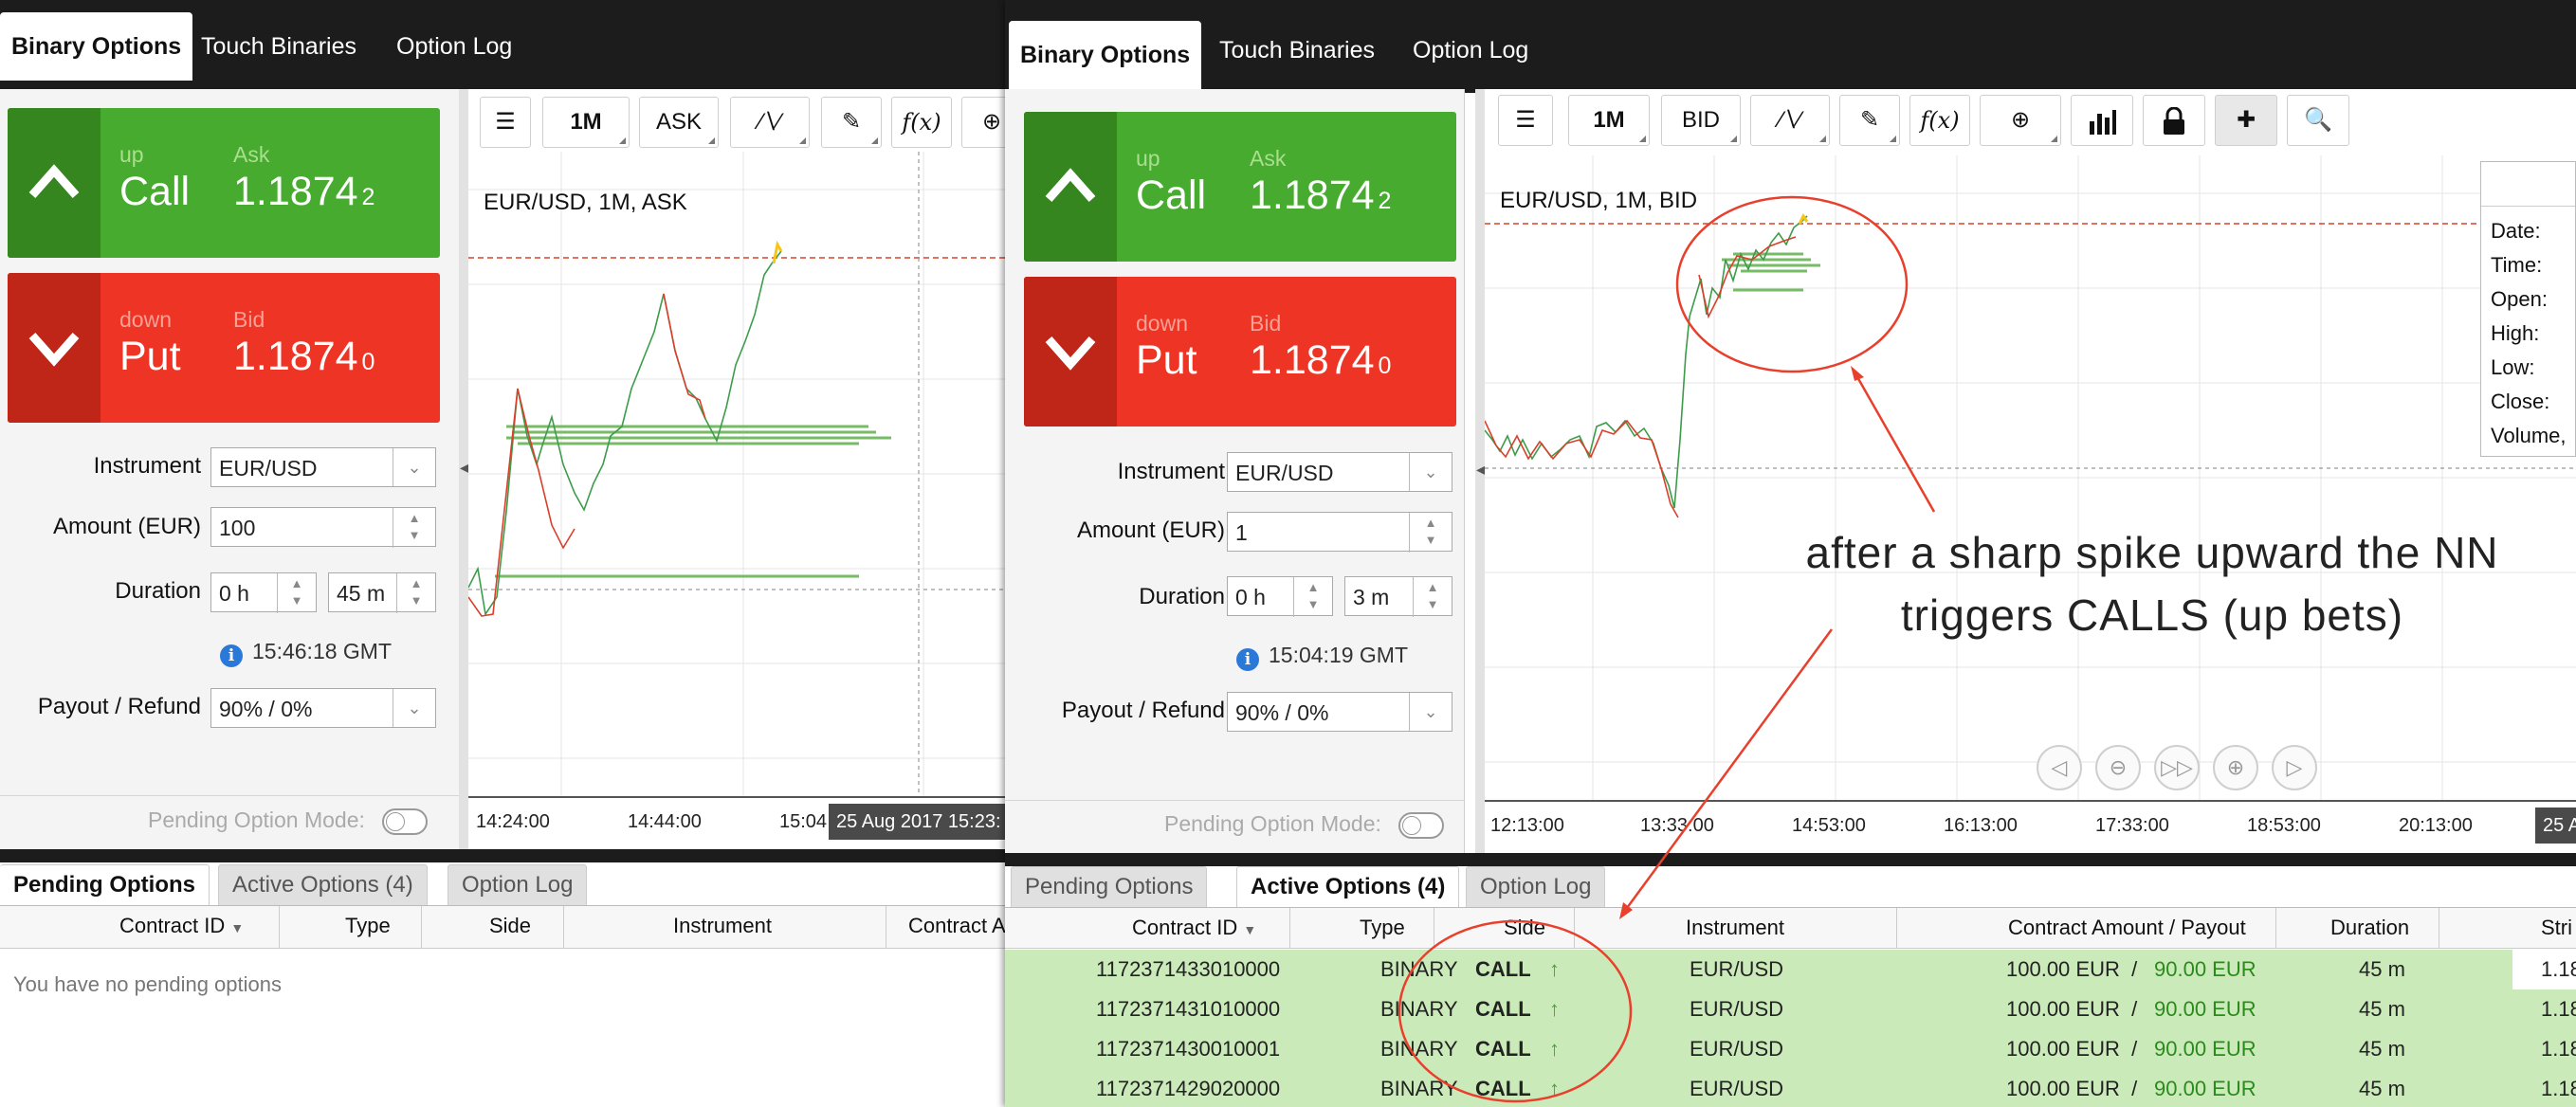  What do you see at coordinates (2294, 767) in the screenshot?
I see `scroll-right-icon: ▷` at bounding box center [2294, 767].